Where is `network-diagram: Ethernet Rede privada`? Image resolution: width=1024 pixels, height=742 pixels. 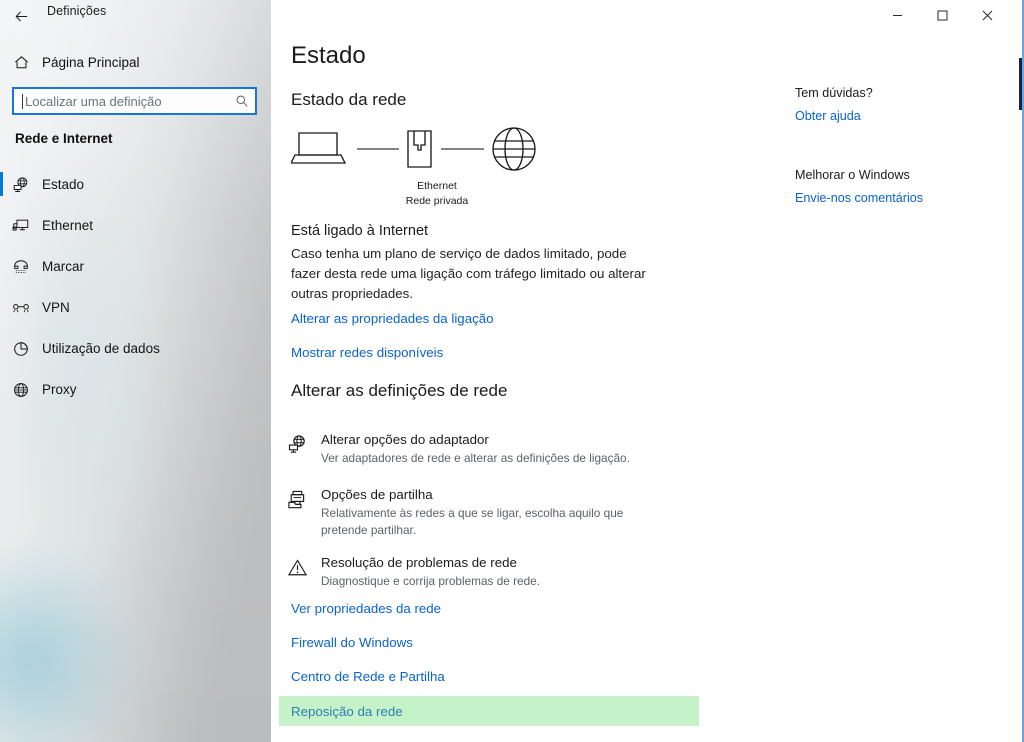
network-diagram: Ethernet Rede privada is located at coordinates (430, 168).